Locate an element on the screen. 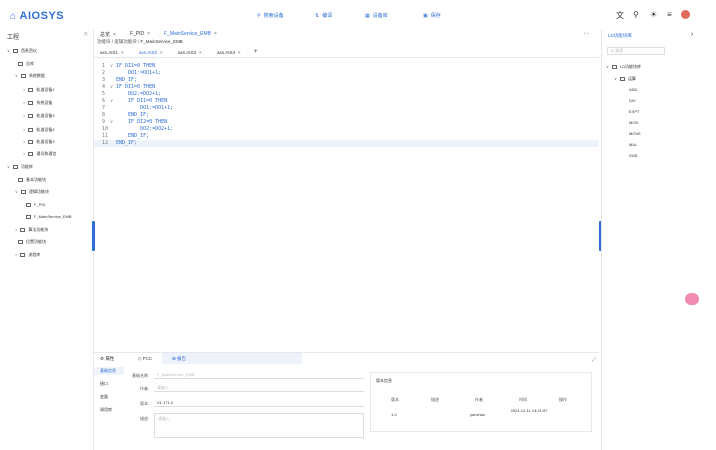 Image resolution: width=716 pixels, height=450 pixels. app-logo: ⌂ AIOSYS is located at coordinates (37, 16).